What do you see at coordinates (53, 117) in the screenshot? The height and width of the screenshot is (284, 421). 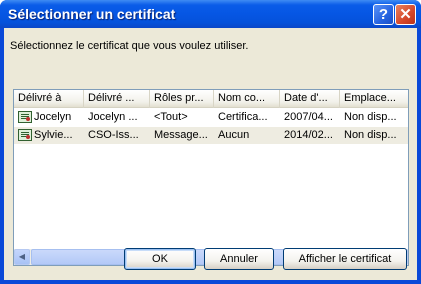 I see `cell-issued-to: Jocelyn` at bounding box center [53, 117].